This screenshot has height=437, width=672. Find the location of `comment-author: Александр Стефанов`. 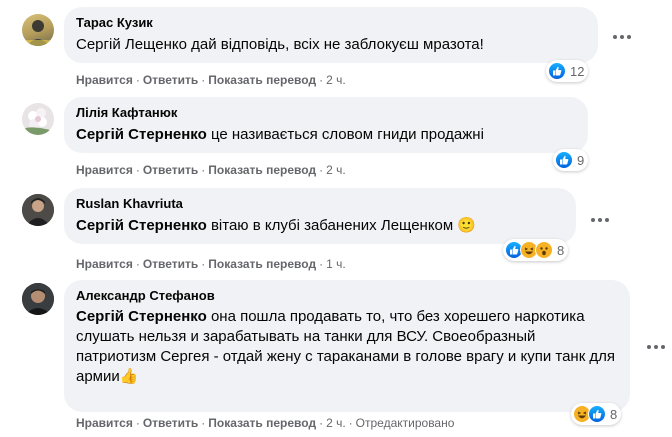

comment-author: Александр Стефанов is located at coordinates (347, 296).